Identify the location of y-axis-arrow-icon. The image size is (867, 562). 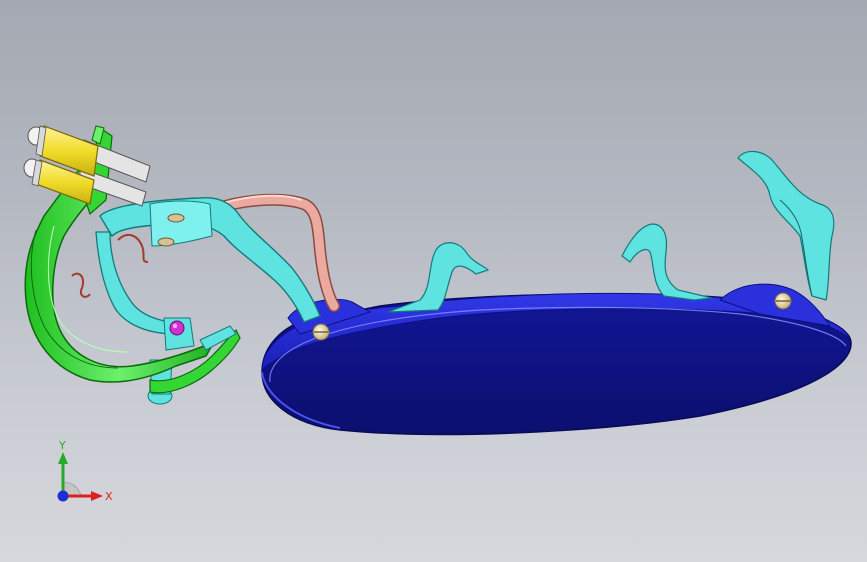
(63, 458).